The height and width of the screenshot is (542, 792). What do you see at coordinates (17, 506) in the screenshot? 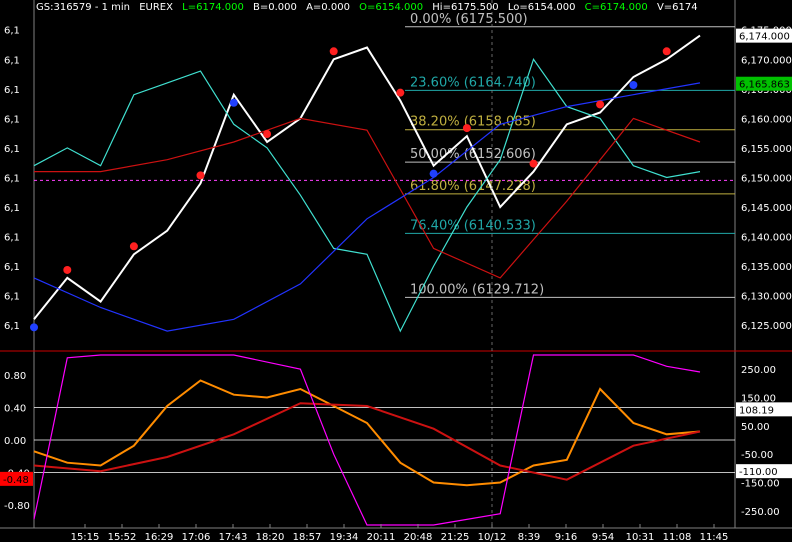
I see `oscillator-tick-label-left: -0.80` at bounding box center [17, 506].